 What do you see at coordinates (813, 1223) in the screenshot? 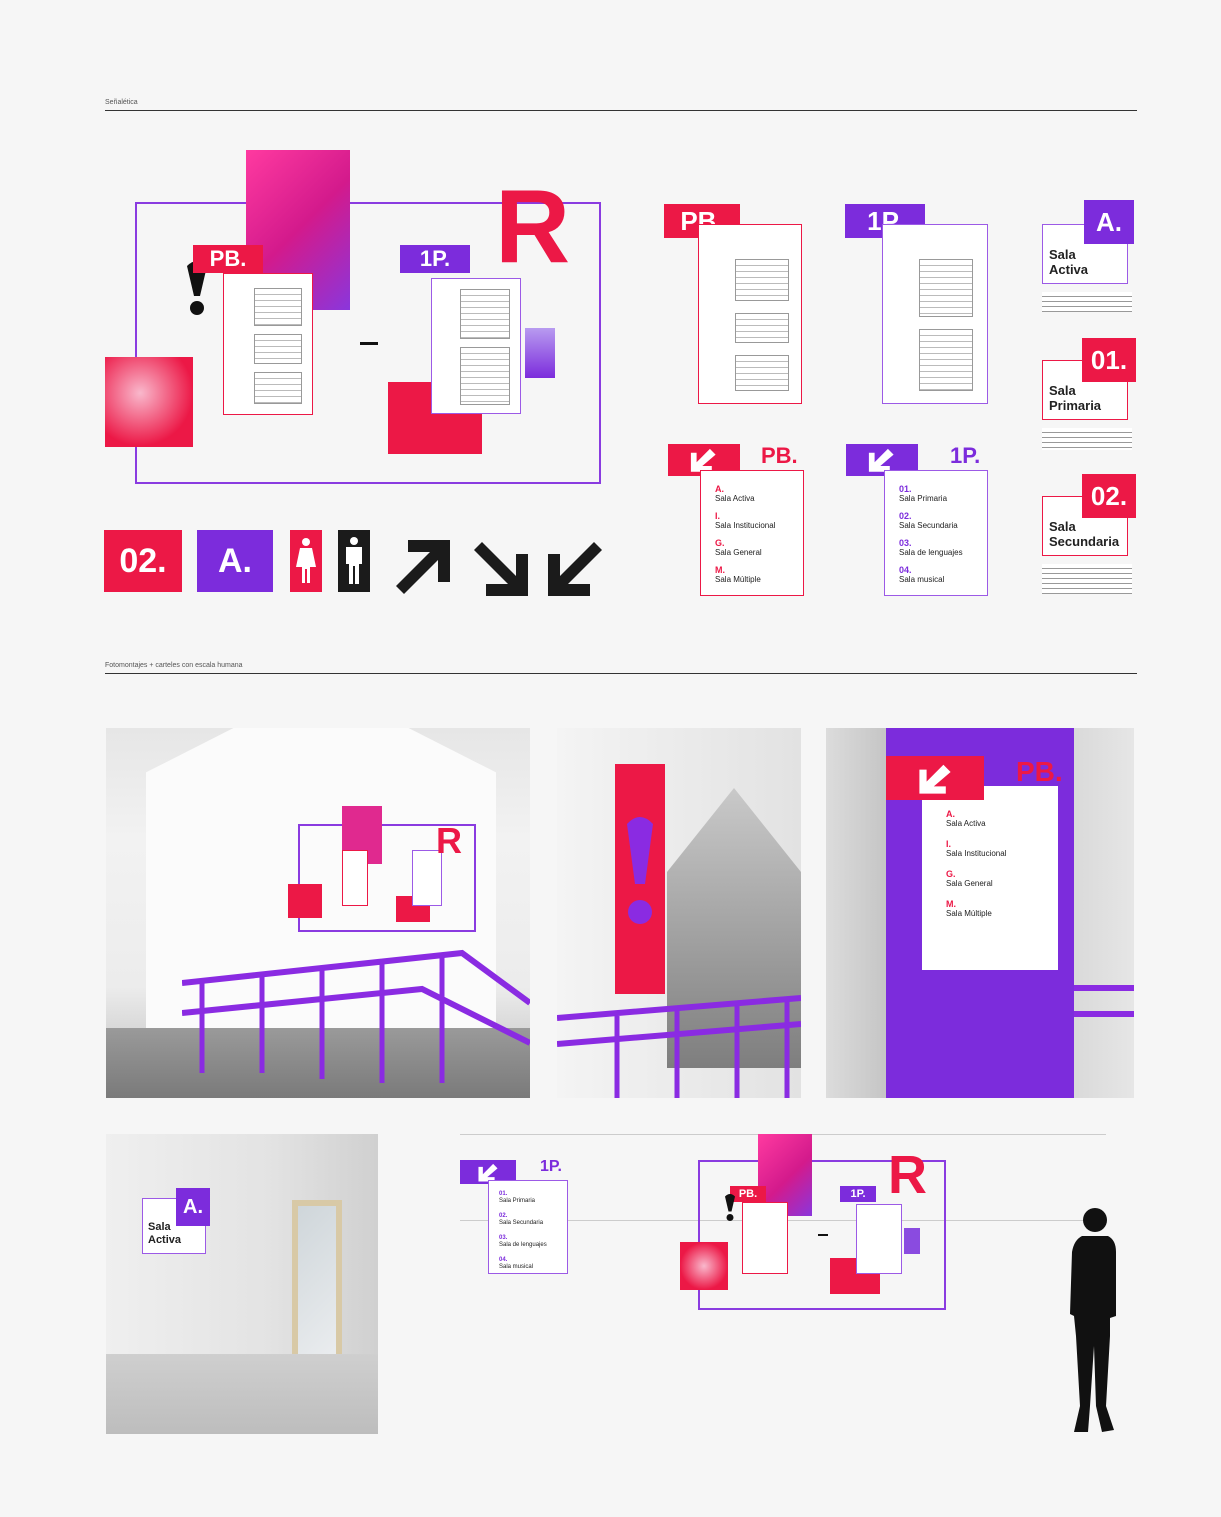
I see `scale-directory: PB. 1P. R` at bounding box center [813, 1223].